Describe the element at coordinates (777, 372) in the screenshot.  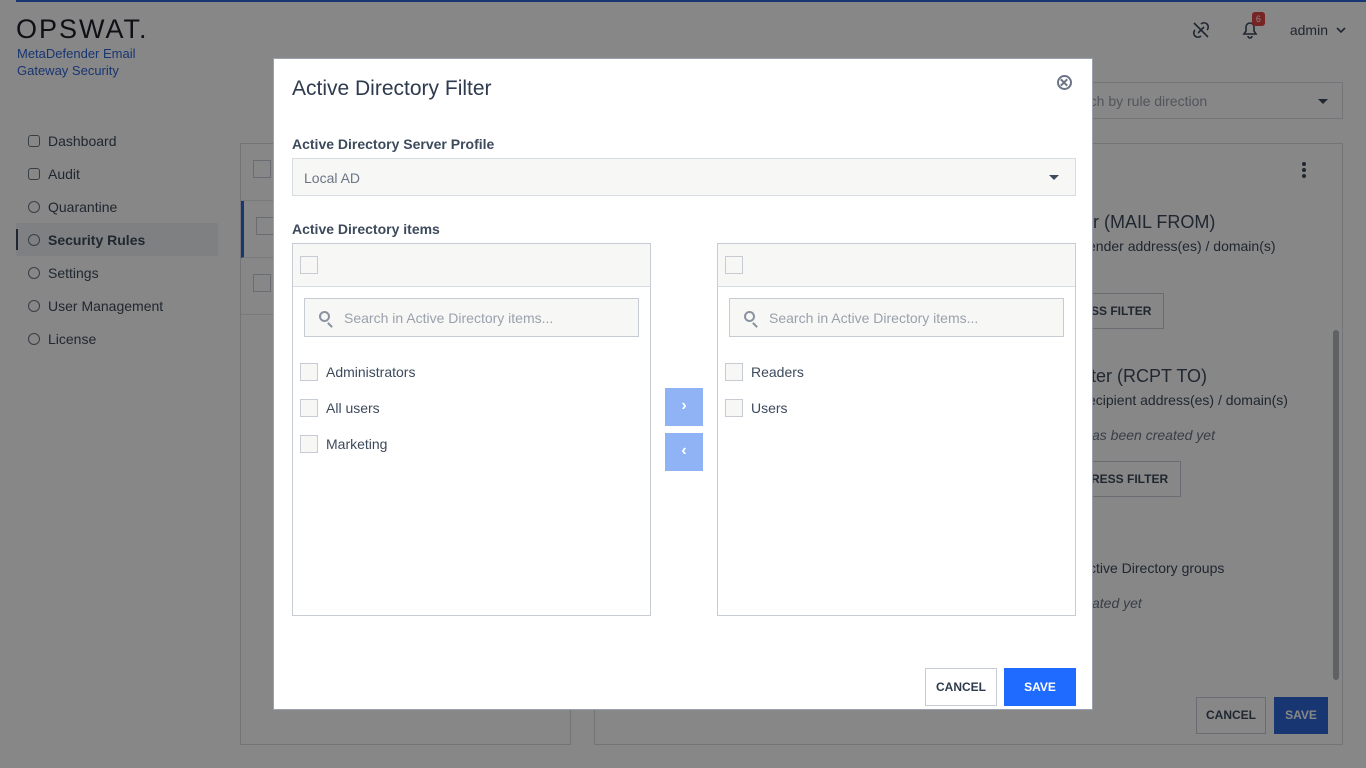
I see `item-label: Readers` at that location.